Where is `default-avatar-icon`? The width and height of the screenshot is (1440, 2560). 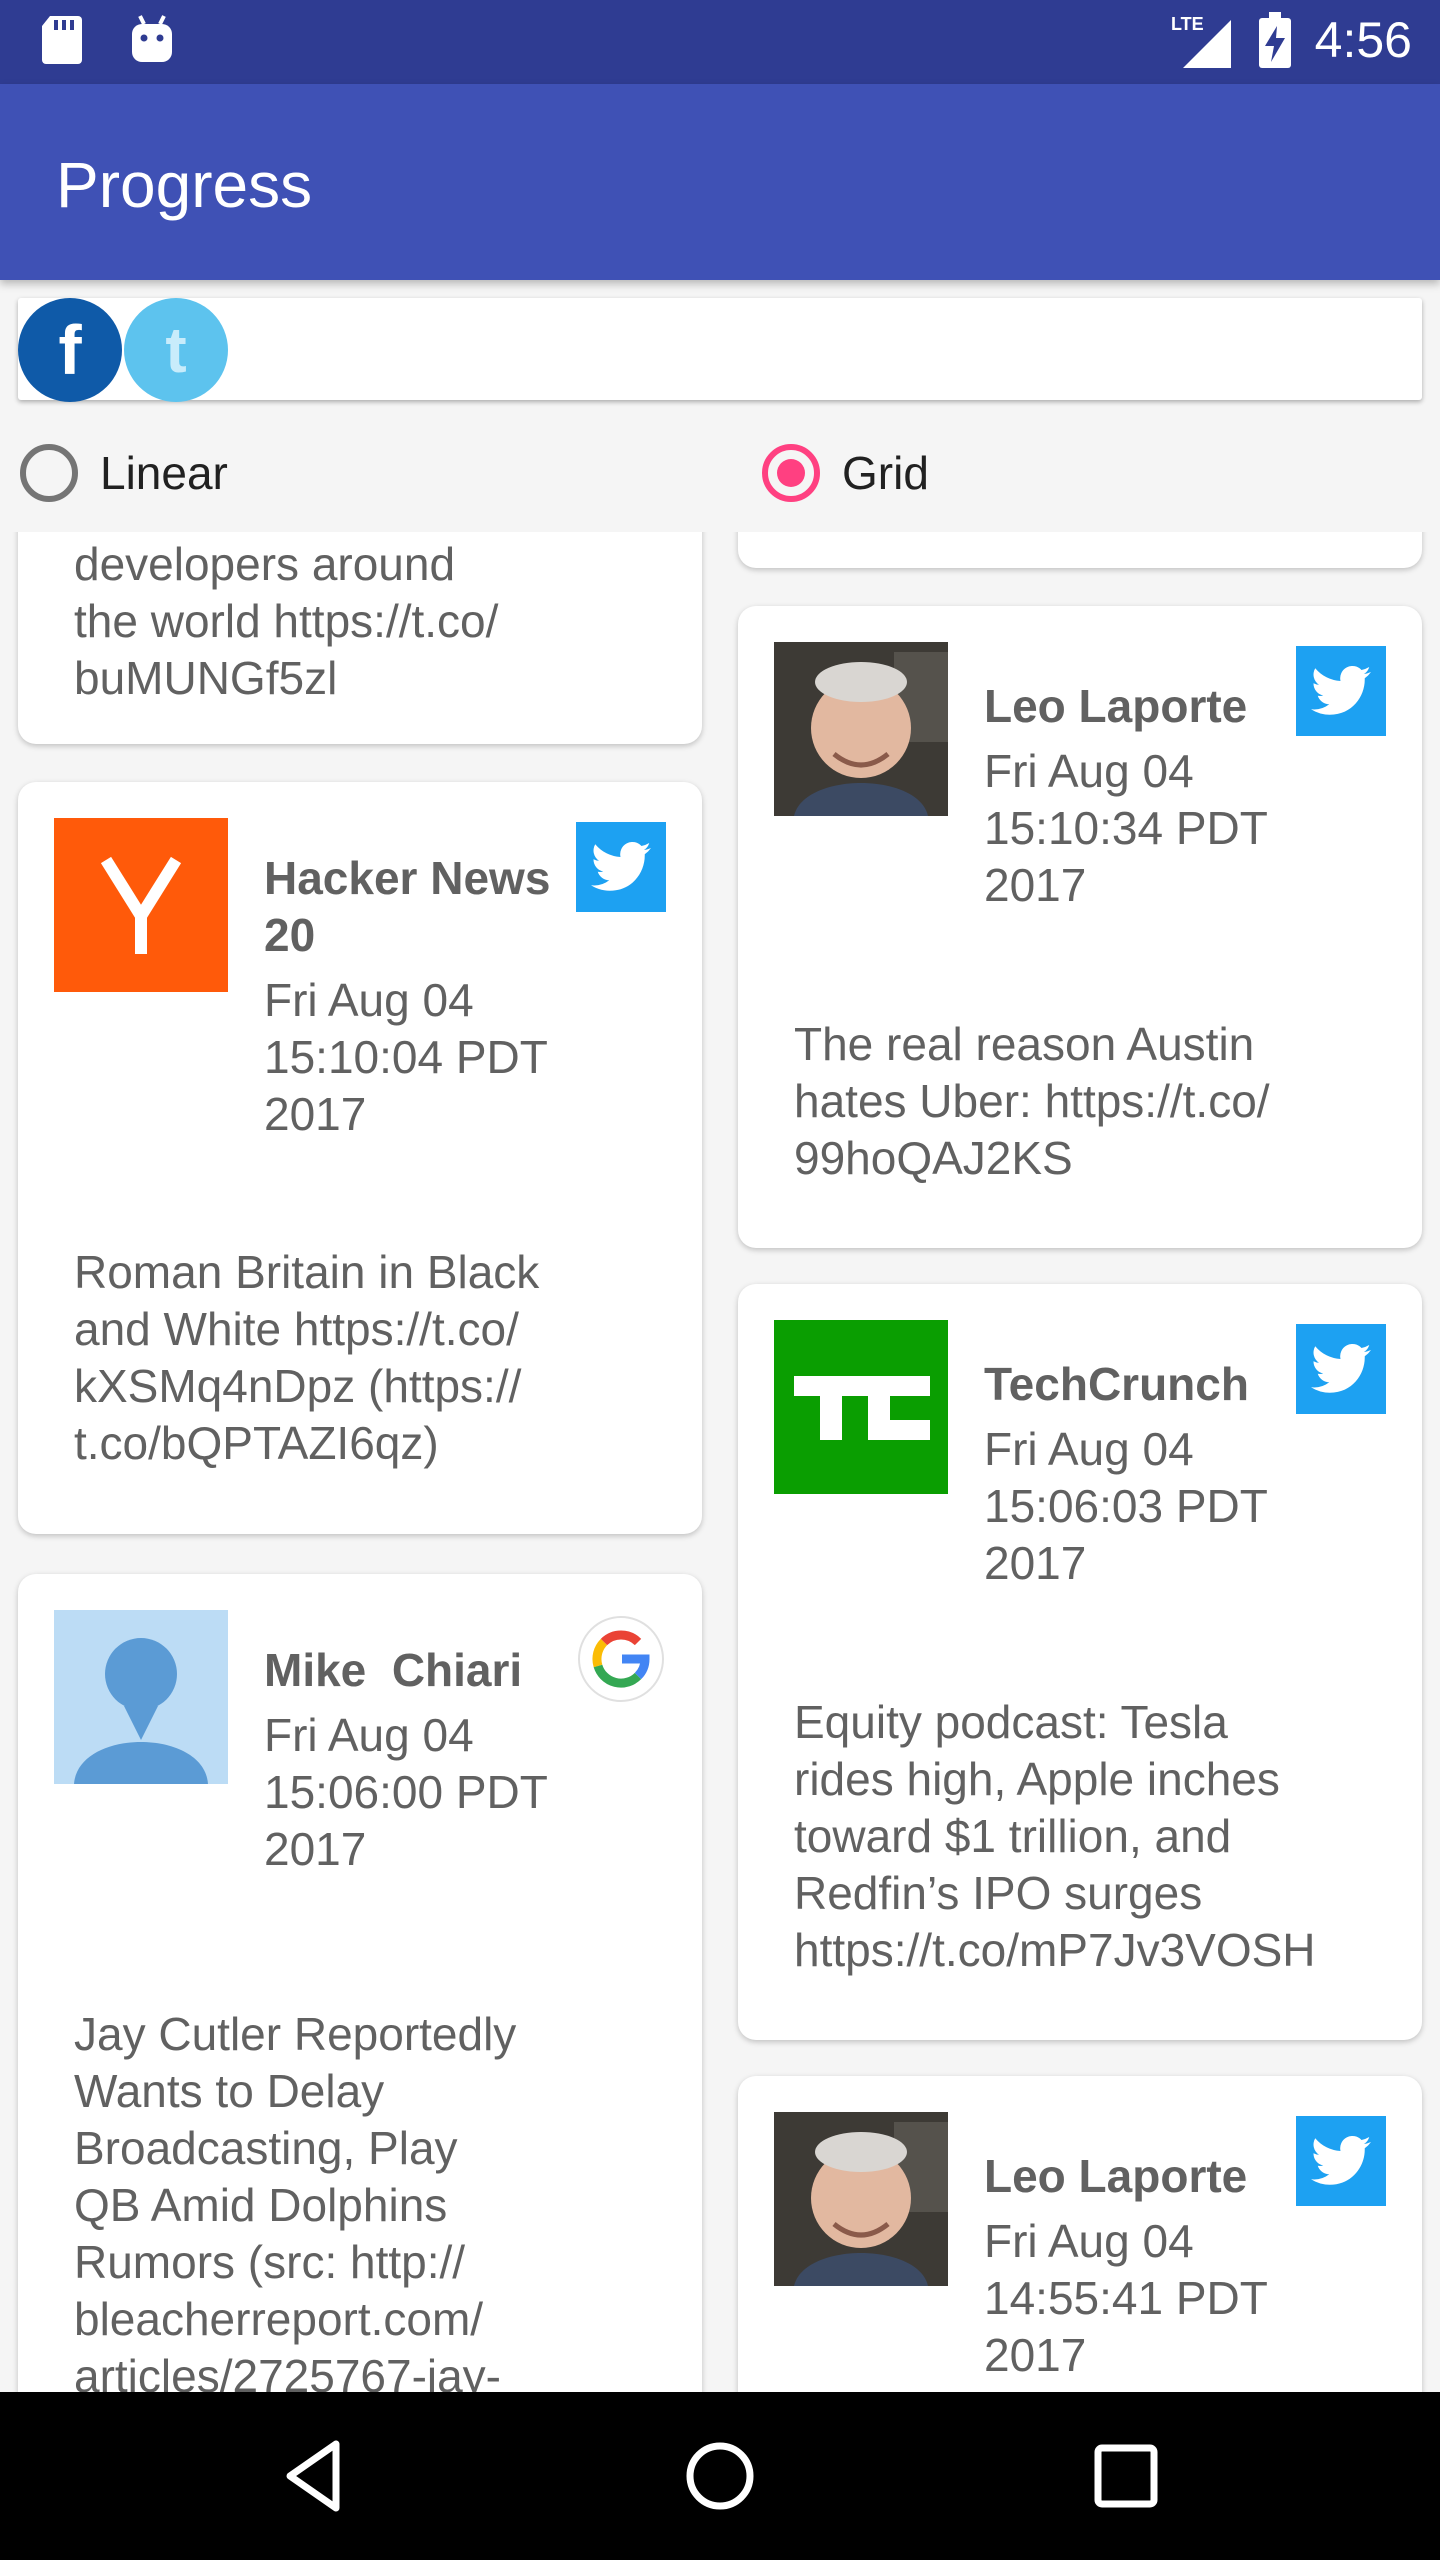
default-avatar-icon is located at coordinates (141, 1697).